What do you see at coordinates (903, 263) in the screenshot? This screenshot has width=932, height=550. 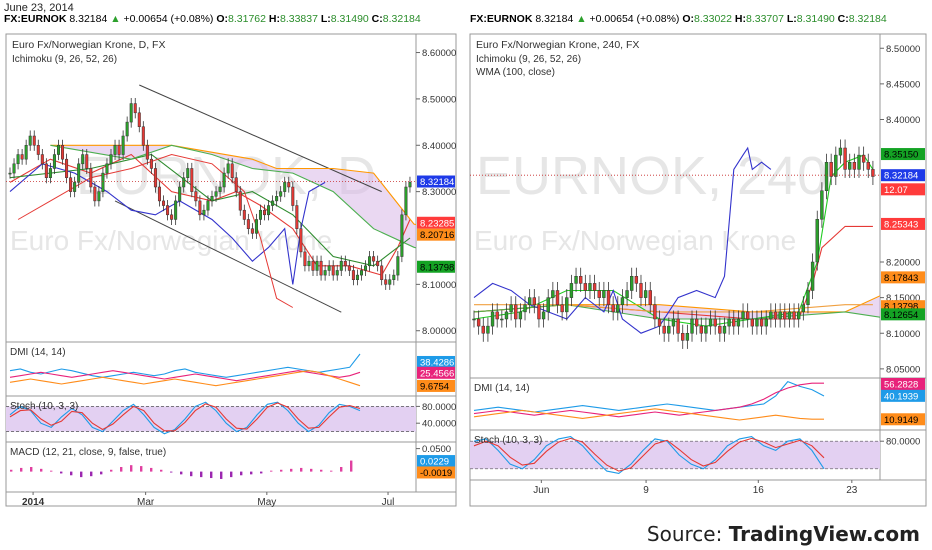 I see `price-tick-label: 8.20000` at bounding box center [903, 263].